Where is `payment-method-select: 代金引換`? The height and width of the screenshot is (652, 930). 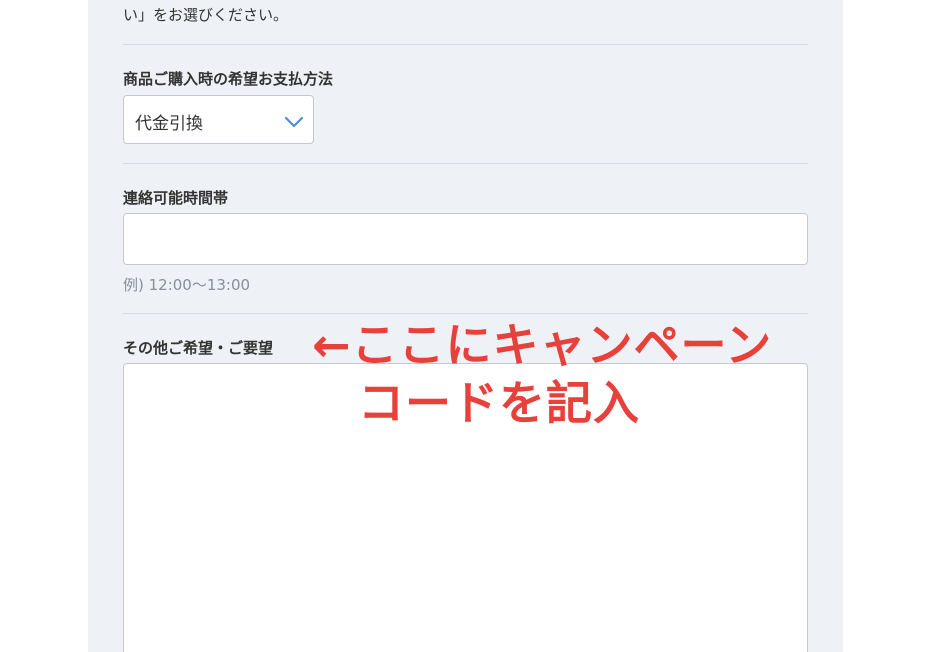 payment-method-select: 代金引換 is located at coordinates (218, 119).